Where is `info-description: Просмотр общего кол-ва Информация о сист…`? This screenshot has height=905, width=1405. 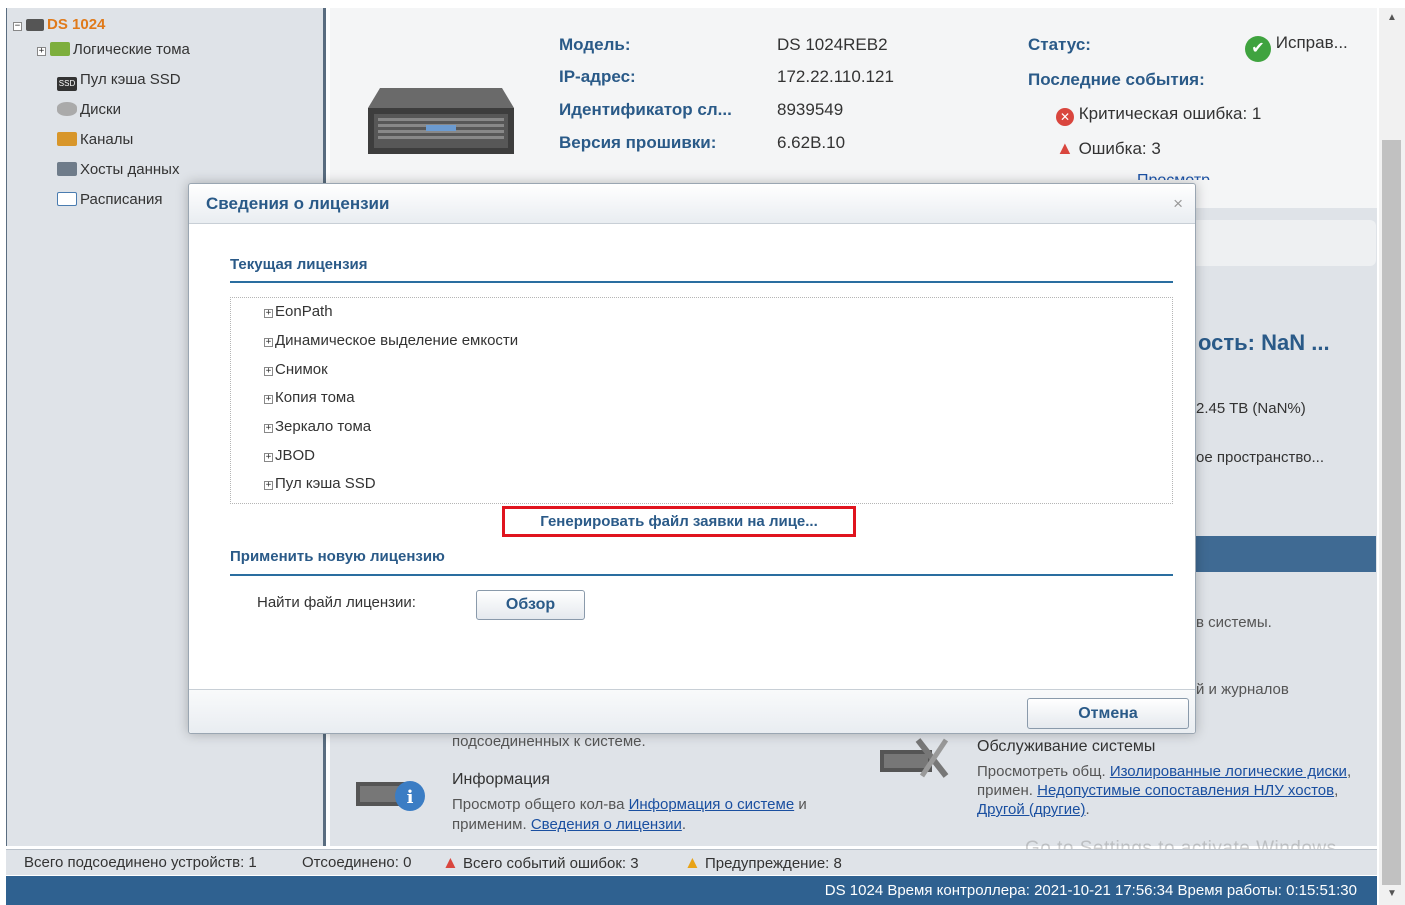
info-description: Просмотр общего кол-ва Информация о сист… is located at coordinates (629, 814).